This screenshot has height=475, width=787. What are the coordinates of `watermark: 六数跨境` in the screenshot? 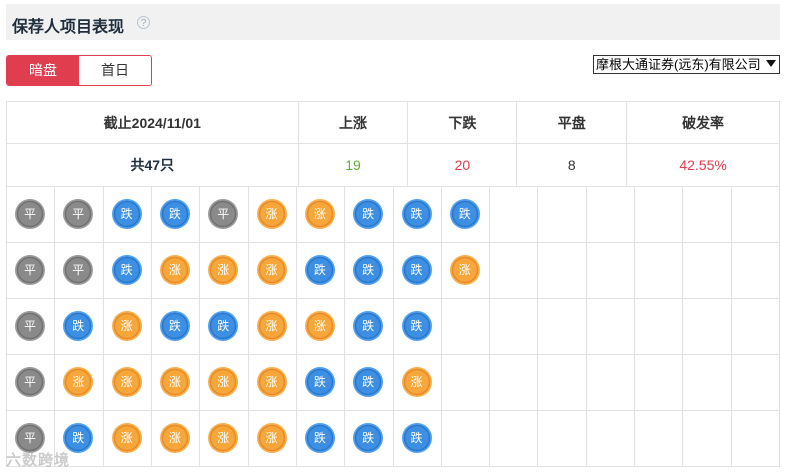 It's located at (38, 460).